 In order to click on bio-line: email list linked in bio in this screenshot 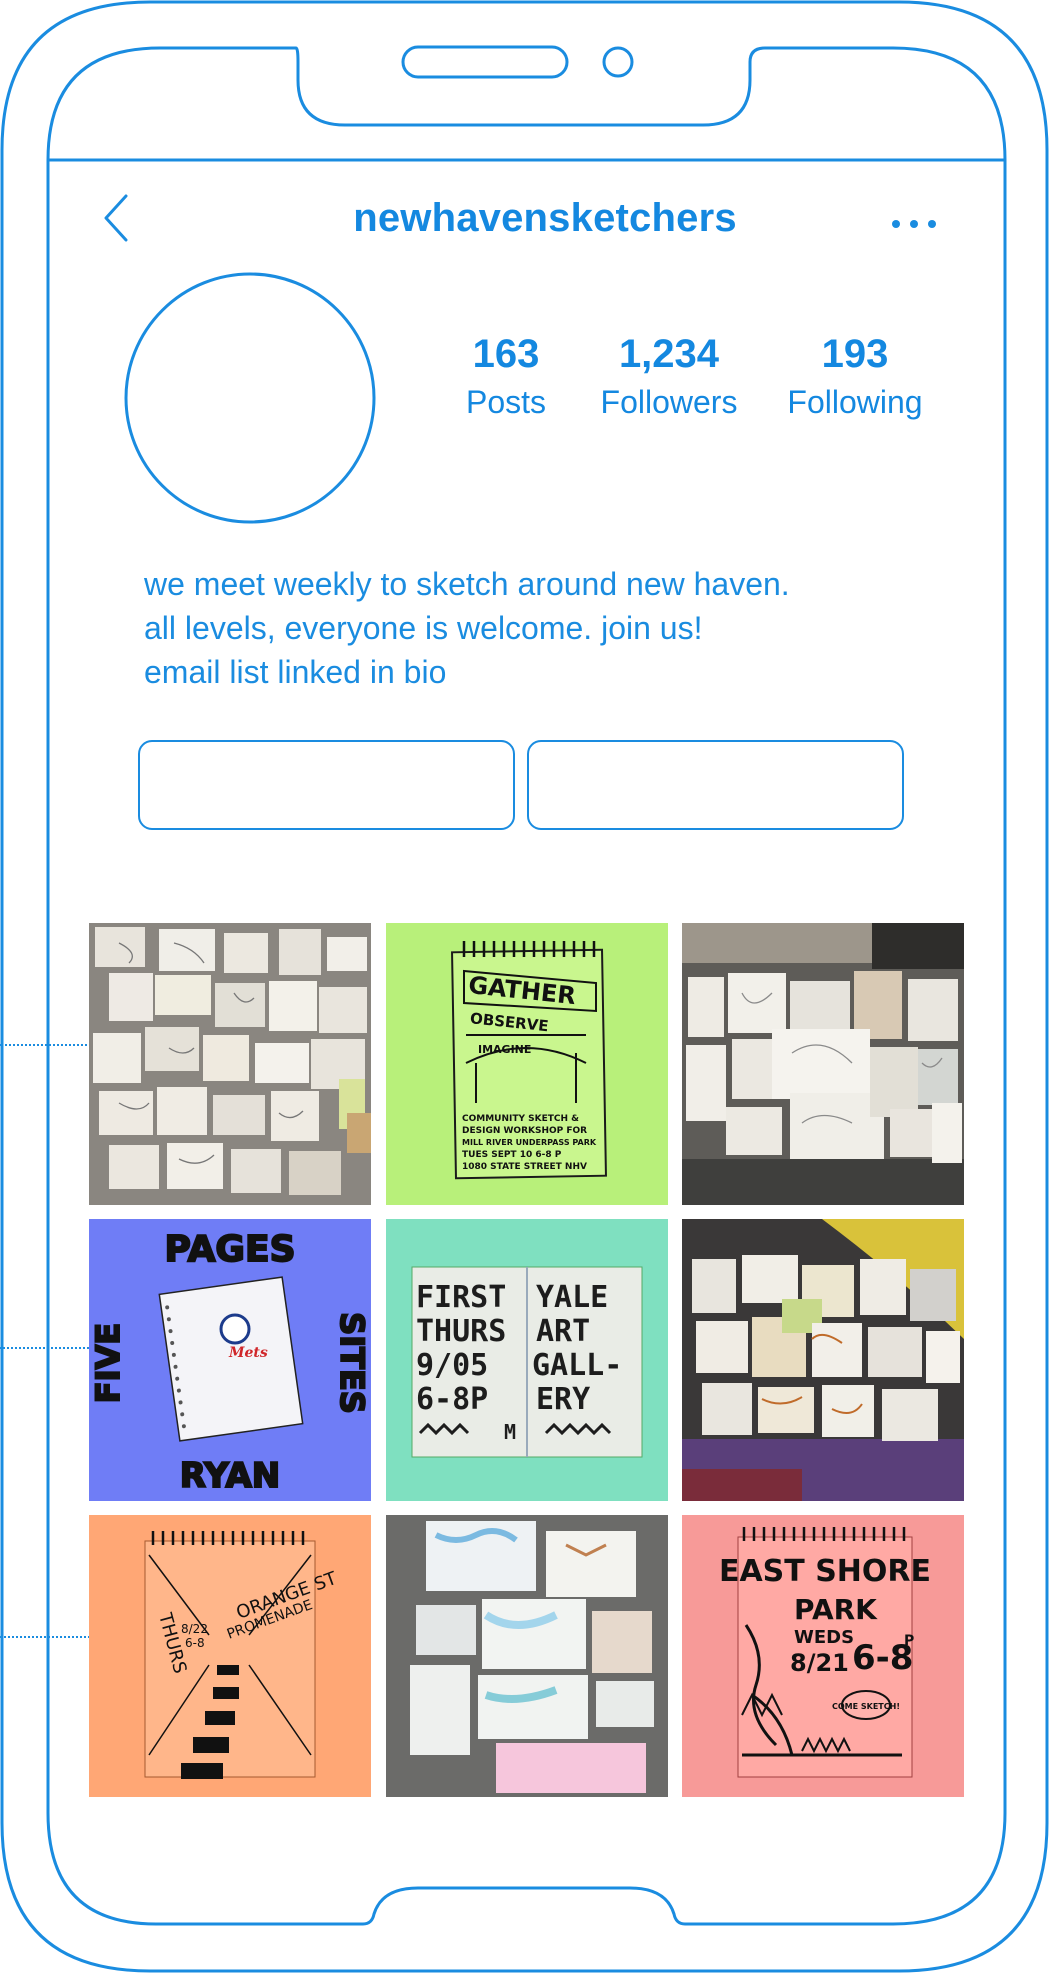, I will do `click(295, 672)`.